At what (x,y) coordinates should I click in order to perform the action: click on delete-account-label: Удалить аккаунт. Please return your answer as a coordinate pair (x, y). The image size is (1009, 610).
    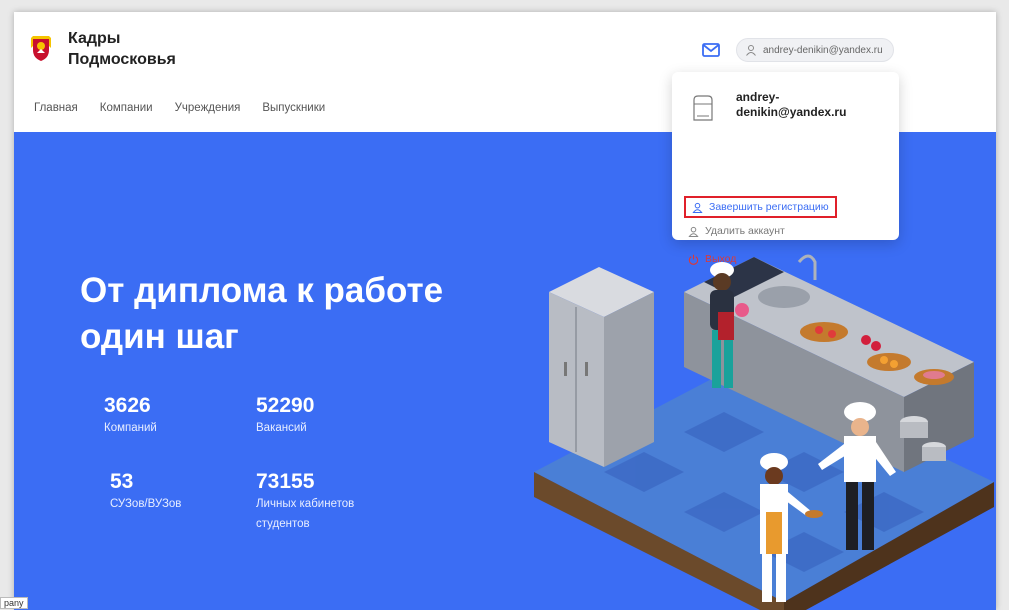
    Looking at the image, I should click on (745, 231).